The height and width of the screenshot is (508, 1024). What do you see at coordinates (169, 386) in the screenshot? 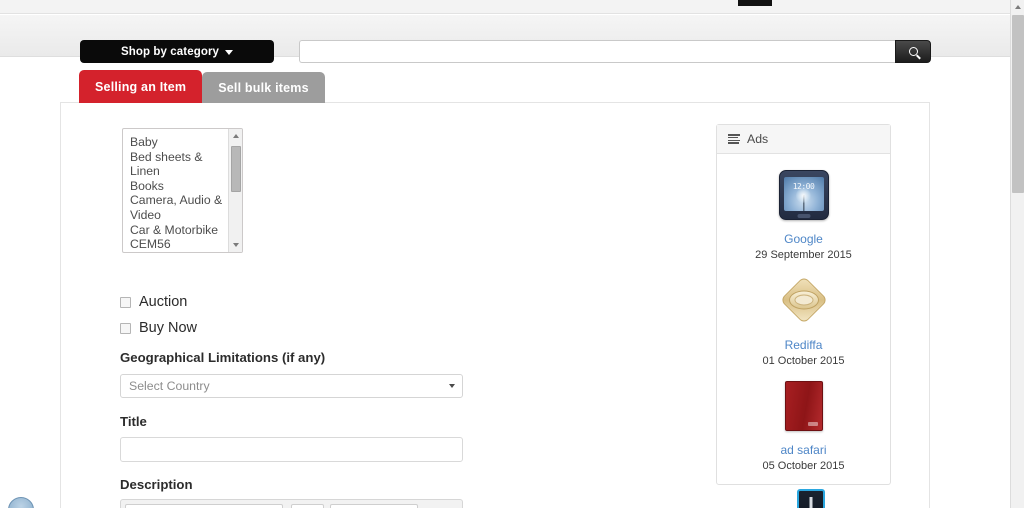
I see `country-select-value: Select Country` at bounding box center [169, 386].